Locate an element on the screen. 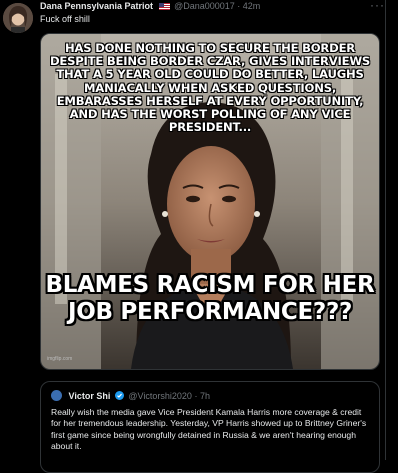 The image size is (398, 473). quoted-author-name: Victor Shi is located at coordinates (90, 396).